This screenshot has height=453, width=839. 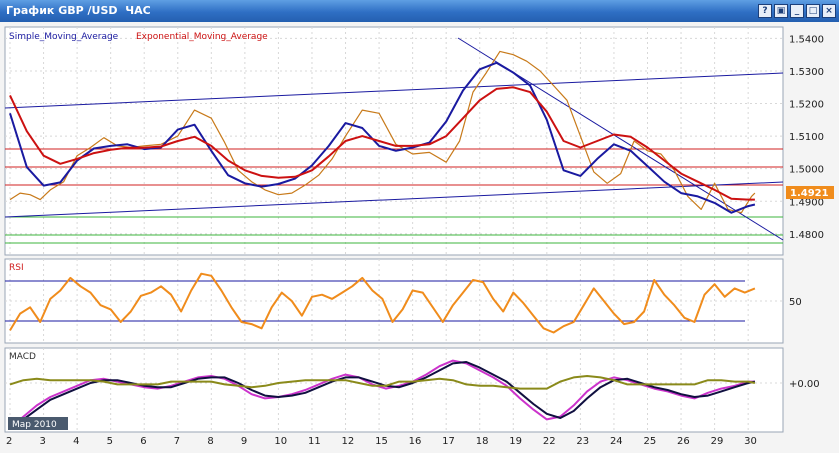 I want to click on x-tick-label: 15, so click(x=381, y=441).